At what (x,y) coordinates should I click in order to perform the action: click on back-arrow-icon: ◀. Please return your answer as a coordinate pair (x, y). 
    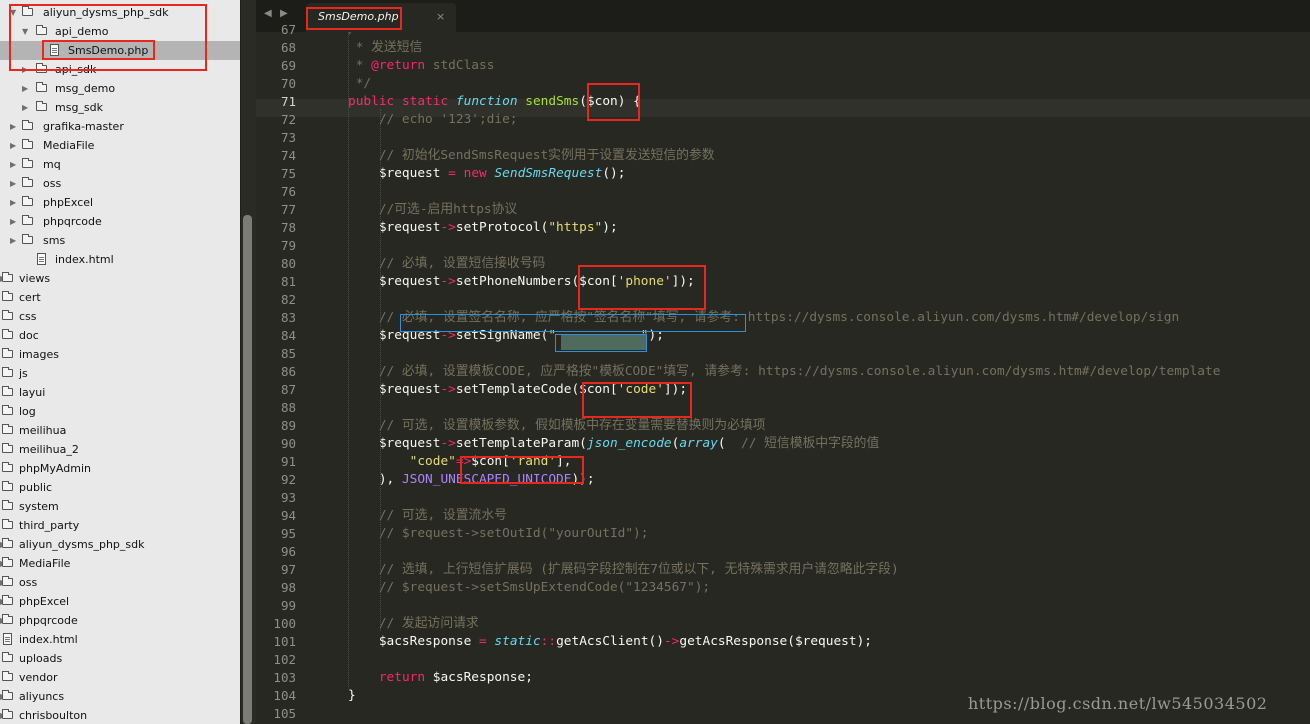
    Looking at the image, I should click on (268, 13).